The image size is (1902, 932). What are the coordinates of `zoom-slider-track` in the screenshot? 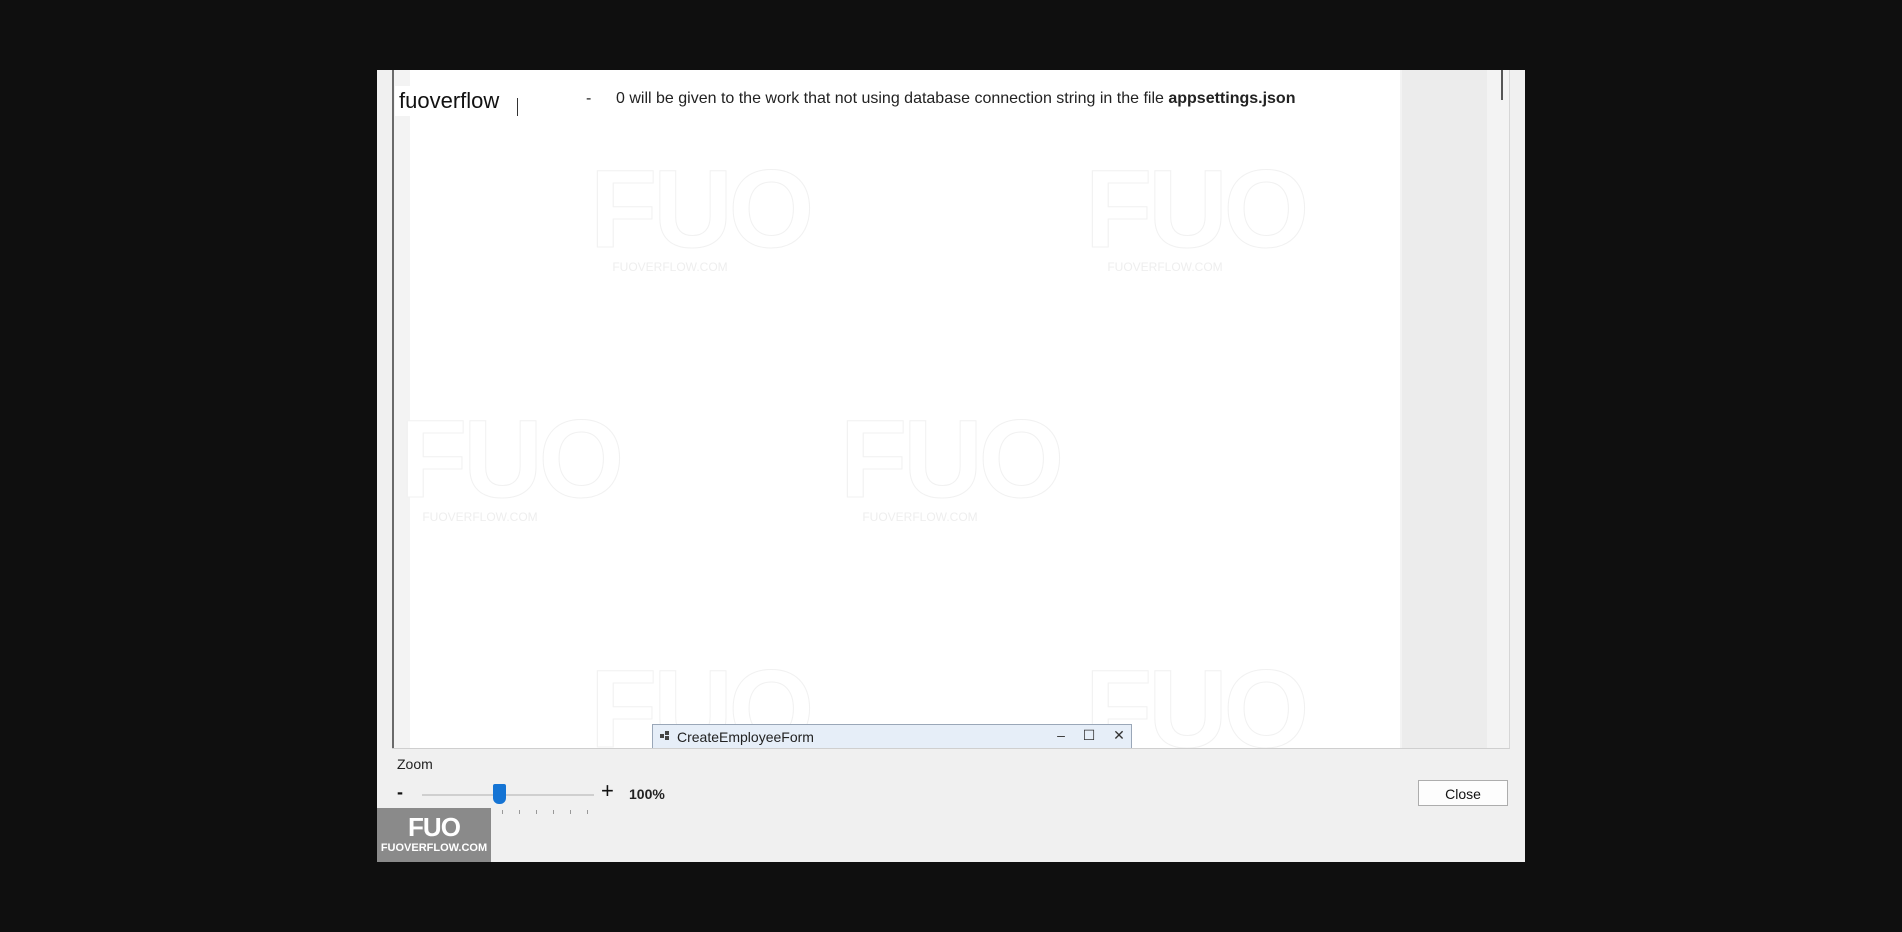 It's located at (508, 795).